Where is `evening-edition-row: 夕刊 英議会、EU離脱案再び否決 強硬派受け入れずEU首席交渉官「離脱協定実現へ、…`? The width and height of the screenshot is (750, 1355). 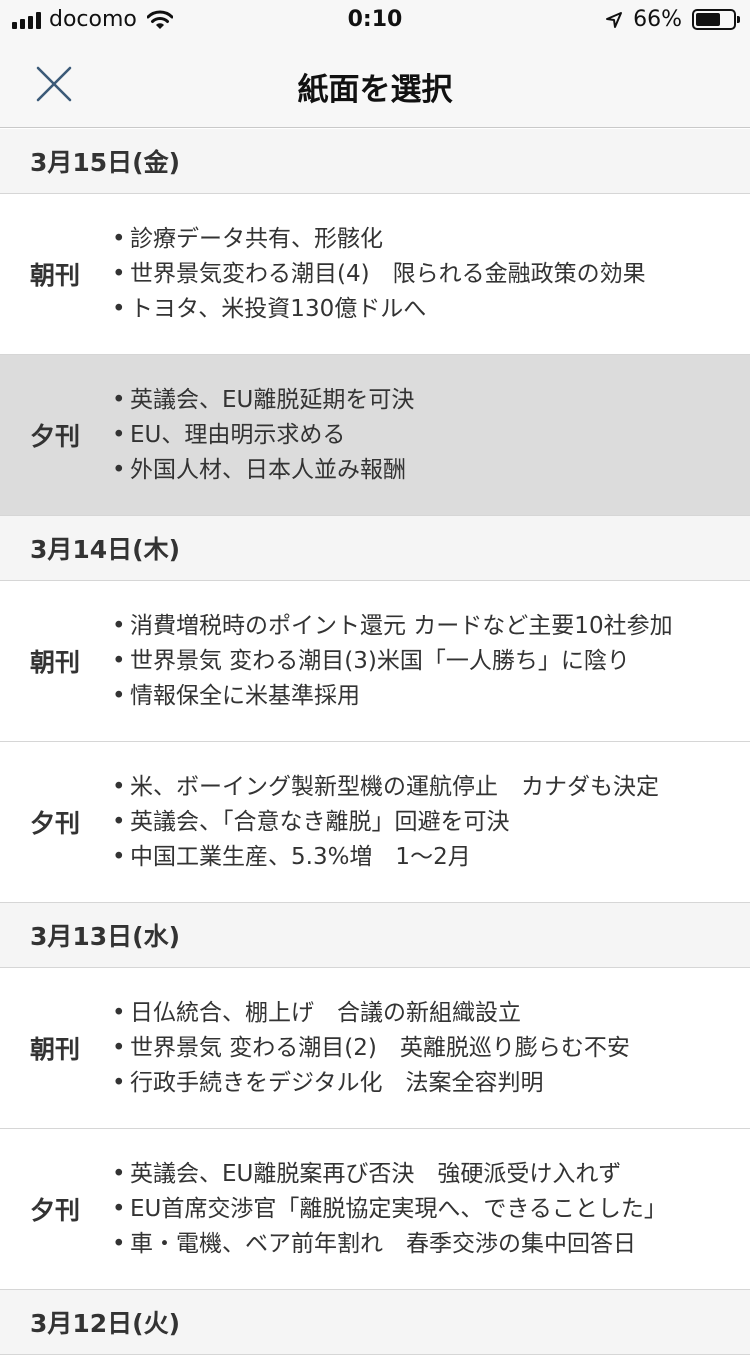
evening-edition-row: 夕刊 英議会、EU離脱案再び否決 強硬派受け入れずEU首席交渉官「離脱協定実現へ、… is located at coordinates (375, 1209).